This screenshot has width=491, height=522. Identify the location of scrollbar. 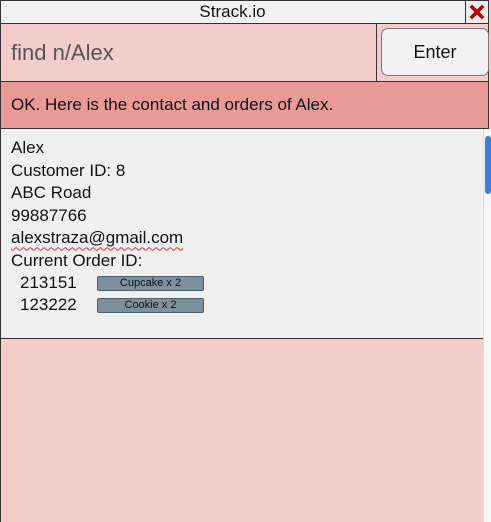
(487, 325).